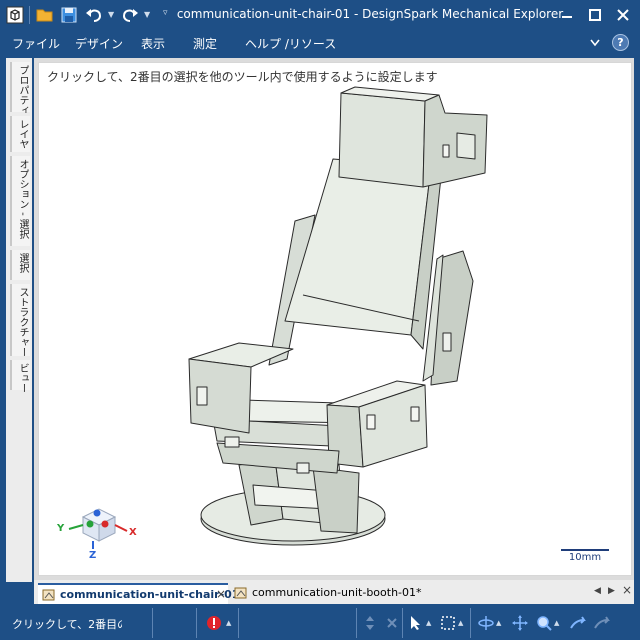 This screenshot has height=640, width=640. Describe the element at coordinates (320, 623) in the screenshot. I see `status-bar: クリックして、2番目の選択を他のツール内で使用するように設定します ▲ ▲ ▲` at that location.